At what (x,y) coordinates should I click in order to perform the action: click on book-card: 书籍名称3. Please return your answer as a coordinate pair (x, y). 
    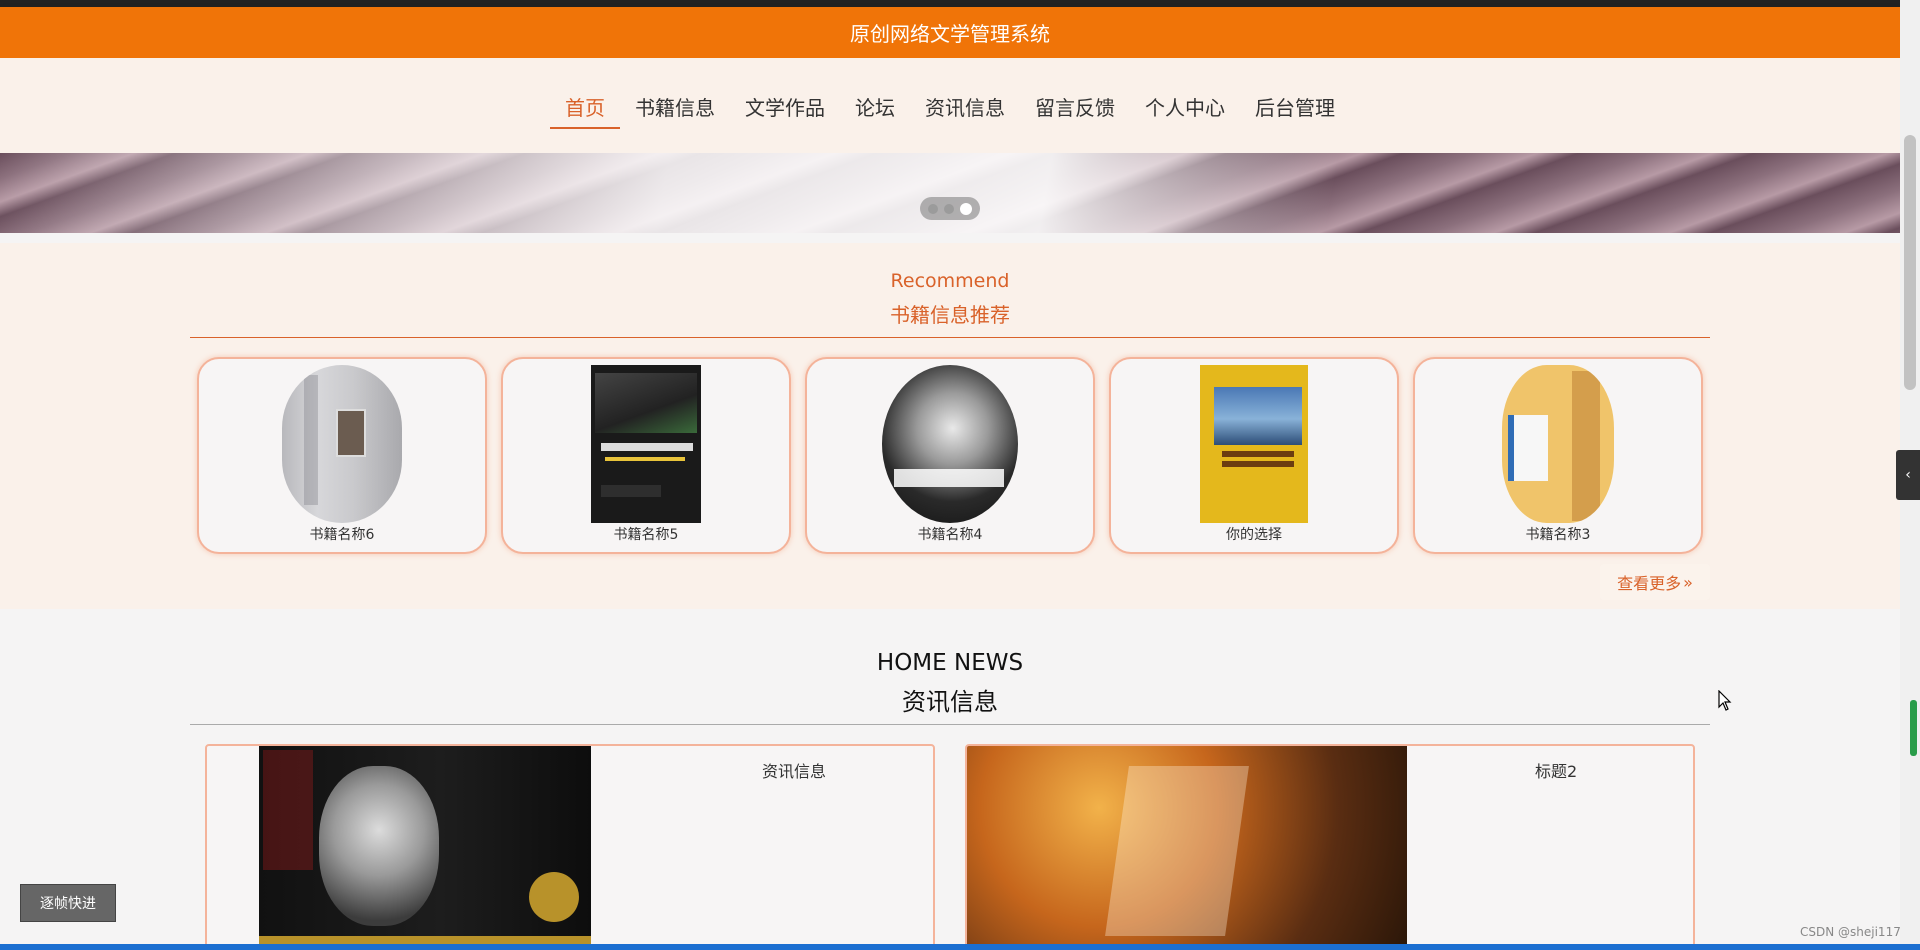
    Looking at the image, I should click on (1558, 455).